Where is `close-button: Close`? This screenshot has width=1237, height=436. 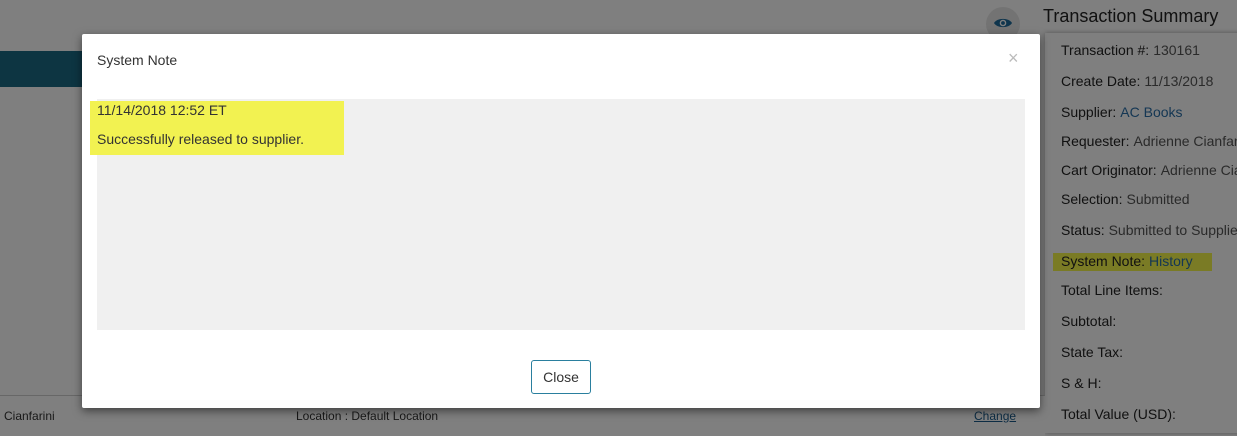 close-button: Close is located at coordinates (561, 377).